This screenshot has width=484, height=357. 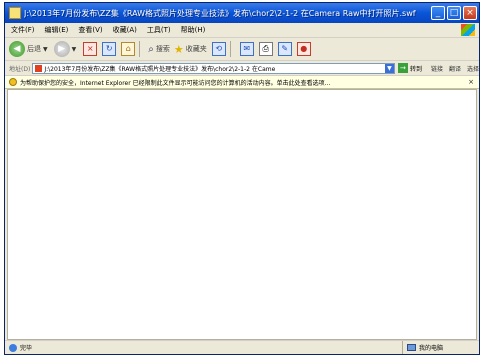 What do you see at coordinates (39, 68) in the screenshot?
I see `page-icon` at bounding box center [39, 68].